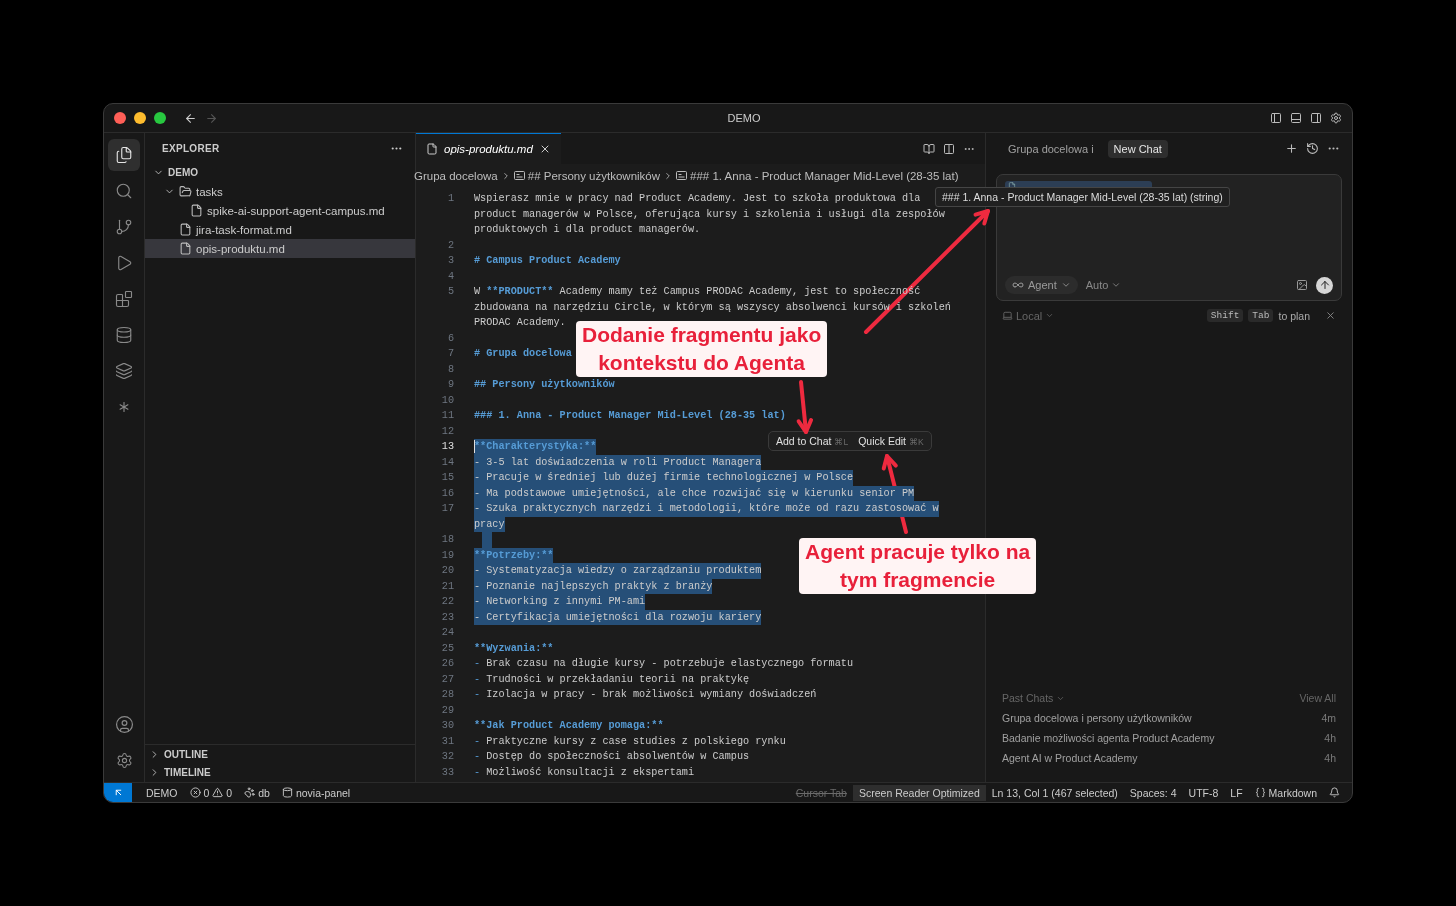  I want to click on line-number: 29, so click(447, 710).